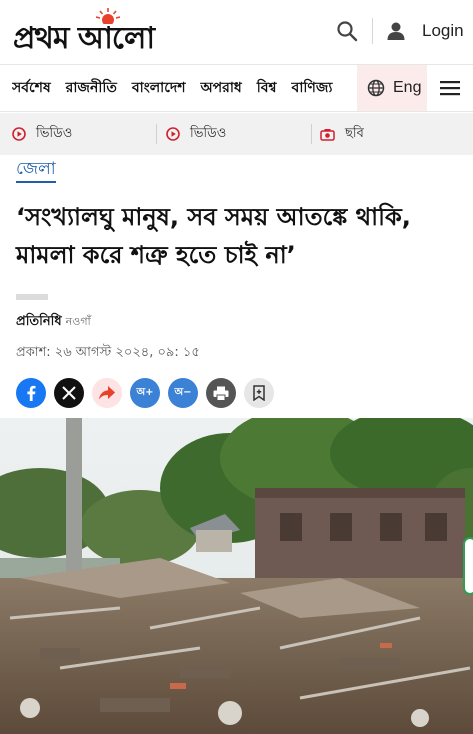 The width and height of the screenshot is (473, 734). What do you see at coordinates (84, 38) in the screenshot?
I see `logo-wordmark: প্রথম আলো` at bounding box center [84, 38].